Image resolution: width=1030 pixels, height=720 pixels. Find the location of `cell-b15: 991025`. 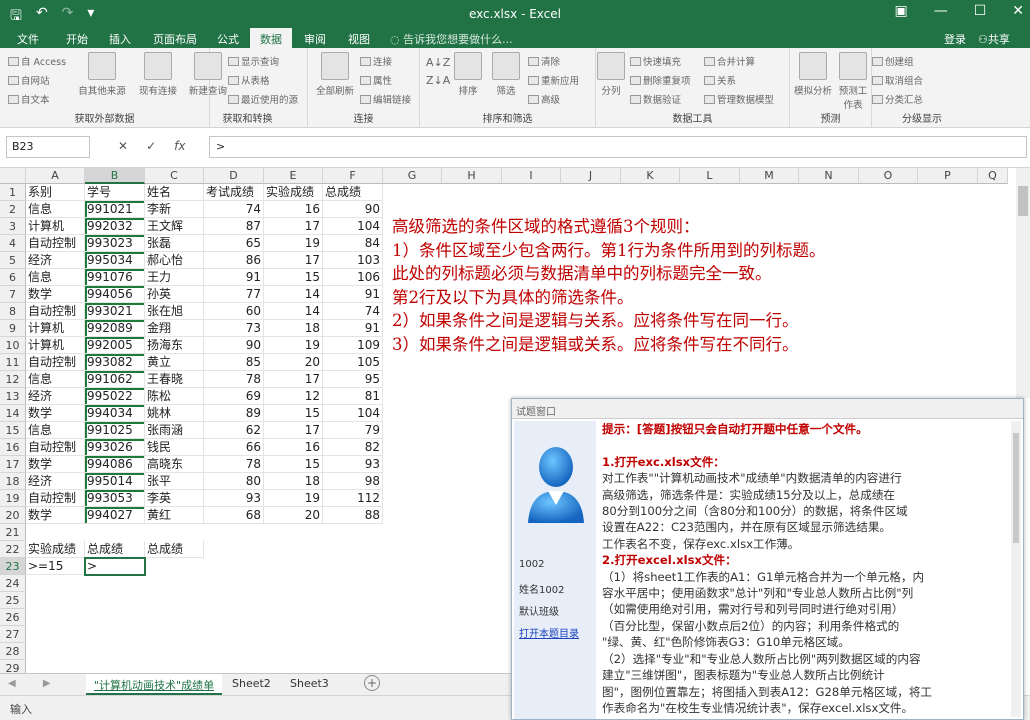

cell-b15: 991025 is located at coordinates (115, 430).